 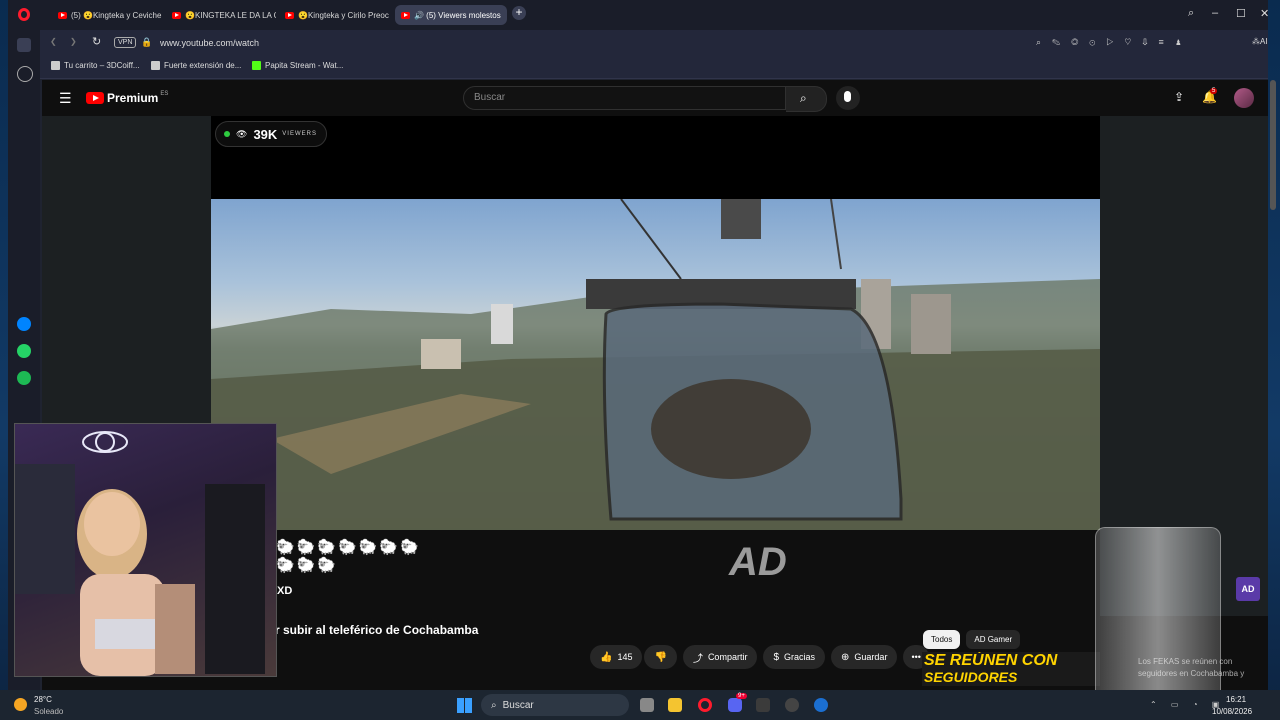 I want to click on thanks-icon: $, so click(x=776, y=657).